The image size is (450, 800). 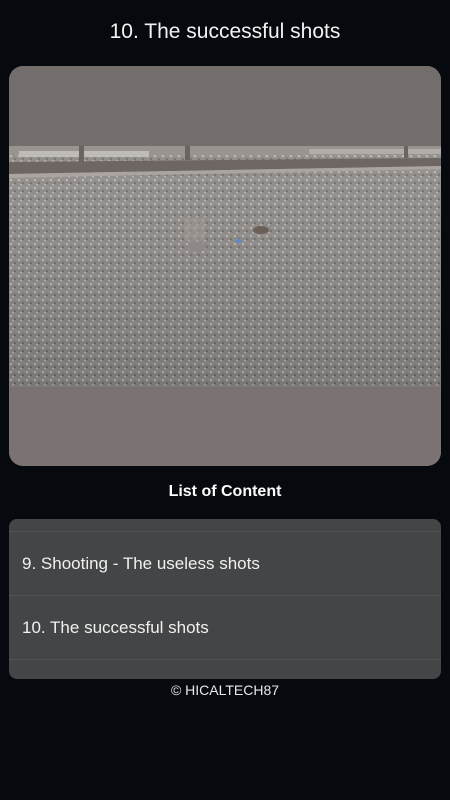 I want to click on copyright-footer: © HICALTECH87, so click(x=225, y=690).